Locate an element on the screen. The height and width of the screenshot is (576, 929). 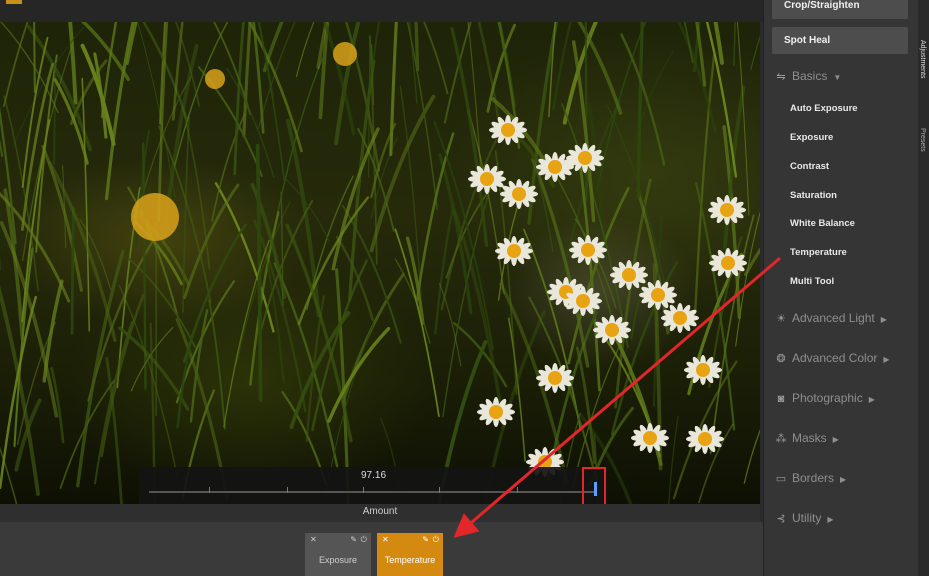
section-basics: ⇋ Basics ▼ is located at coordinates (842, 76).